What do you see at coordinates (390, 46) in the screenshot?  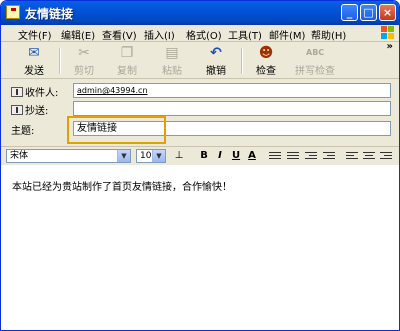 I see `toolbar-overflow-button: »` at bounding box center [390, 46].